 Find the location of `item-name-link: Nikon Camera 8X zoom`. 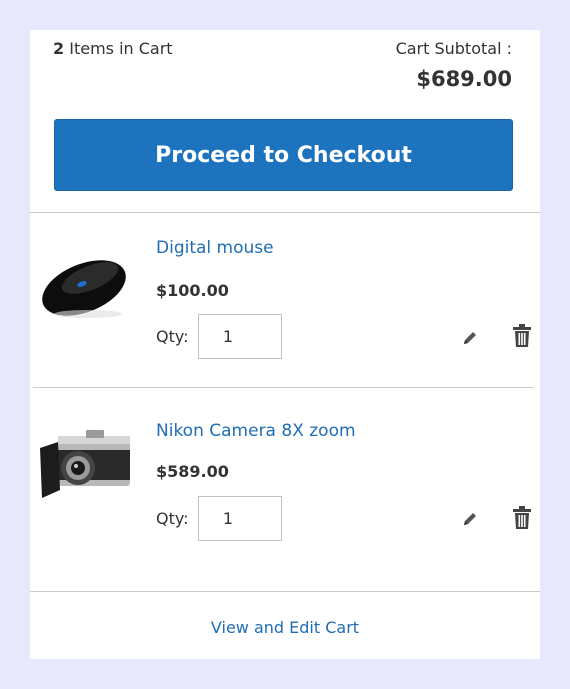

item-name-link: Nikon Camera 8X zoom is located at coordinates (256, 431).